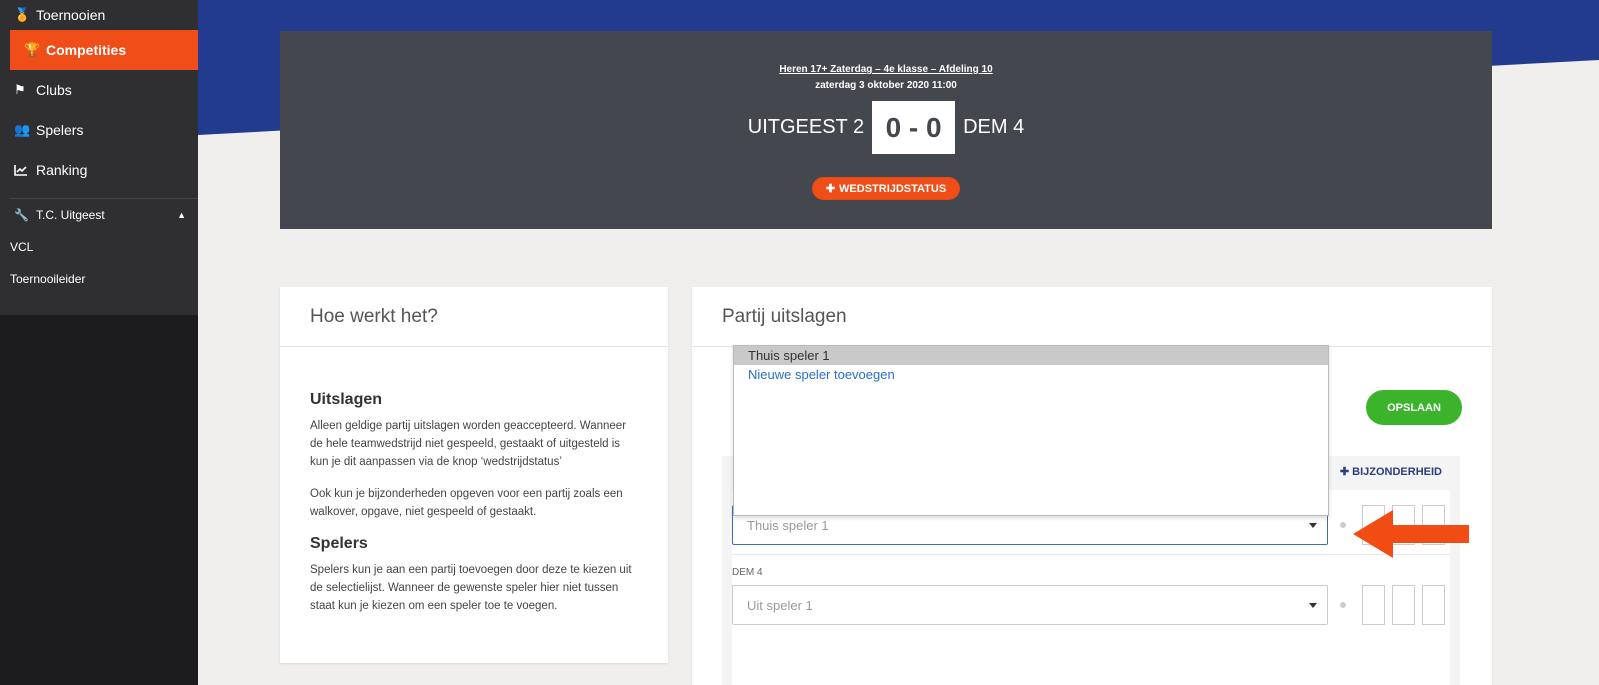 The height and width of the screenshot is (685, 1599). What do you see at coordinates (48, 279) in the screenshot?
I see `sidebar-link-label: Toernooileider` at bounding box center [48, 279].